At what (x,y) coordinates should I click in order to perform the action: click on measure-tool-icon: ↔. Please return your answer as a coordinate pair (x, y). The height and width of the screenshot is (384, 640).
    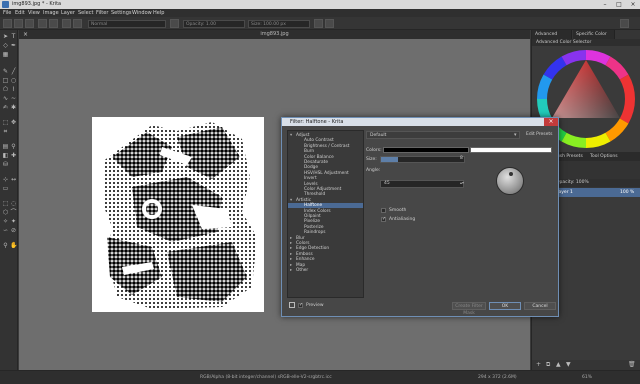
    Looking at the image, I should click on (13, 179).